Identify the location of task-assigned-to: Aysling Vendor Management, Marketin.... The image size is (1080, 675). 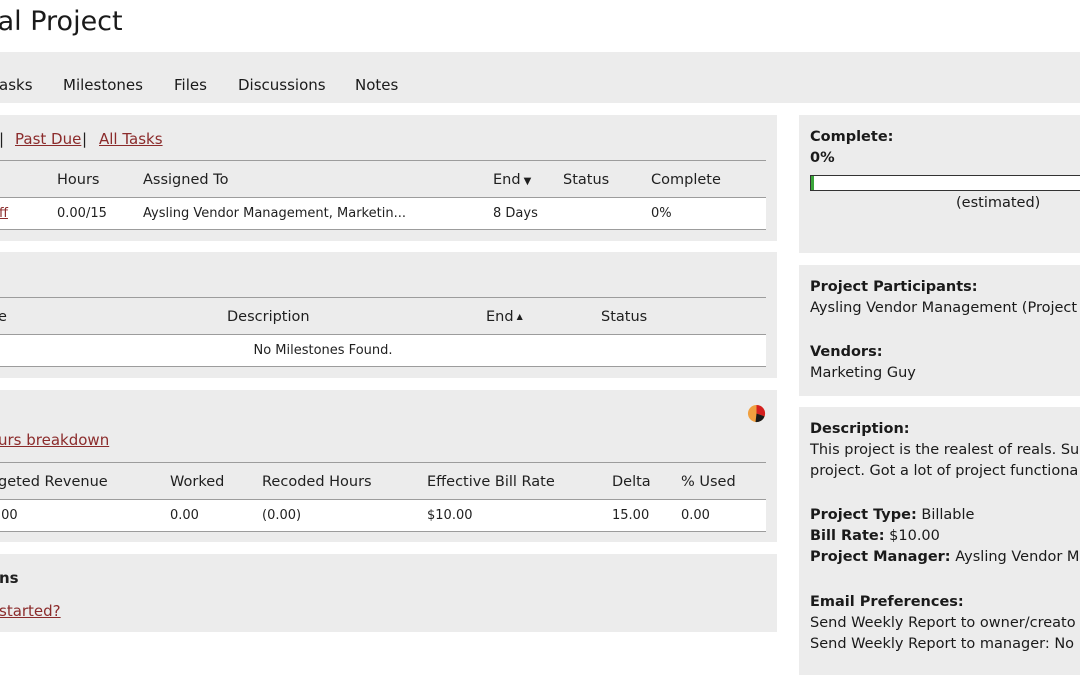
(274, 213).